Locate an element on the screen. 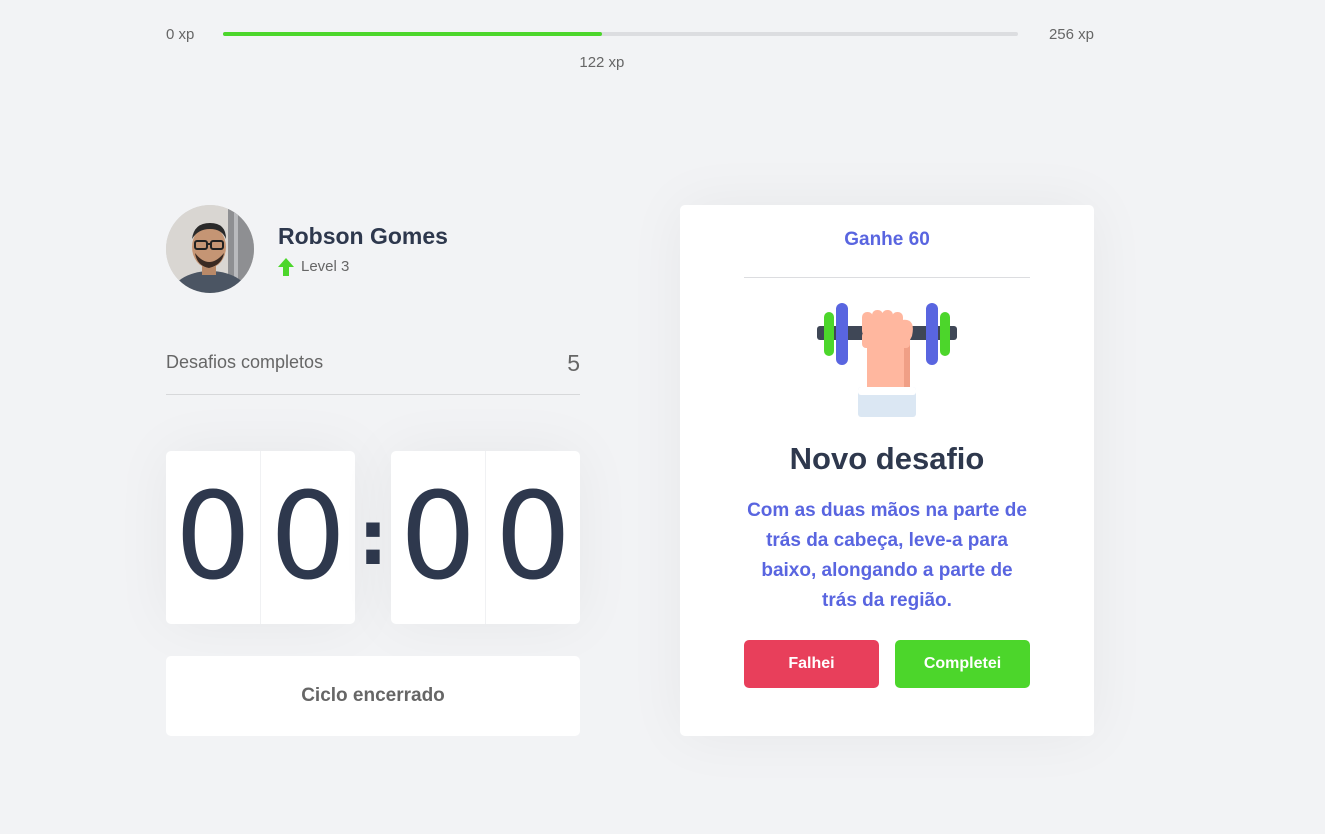  profile: Robson Gomes Level 3 is located at coordinates (307, 249).